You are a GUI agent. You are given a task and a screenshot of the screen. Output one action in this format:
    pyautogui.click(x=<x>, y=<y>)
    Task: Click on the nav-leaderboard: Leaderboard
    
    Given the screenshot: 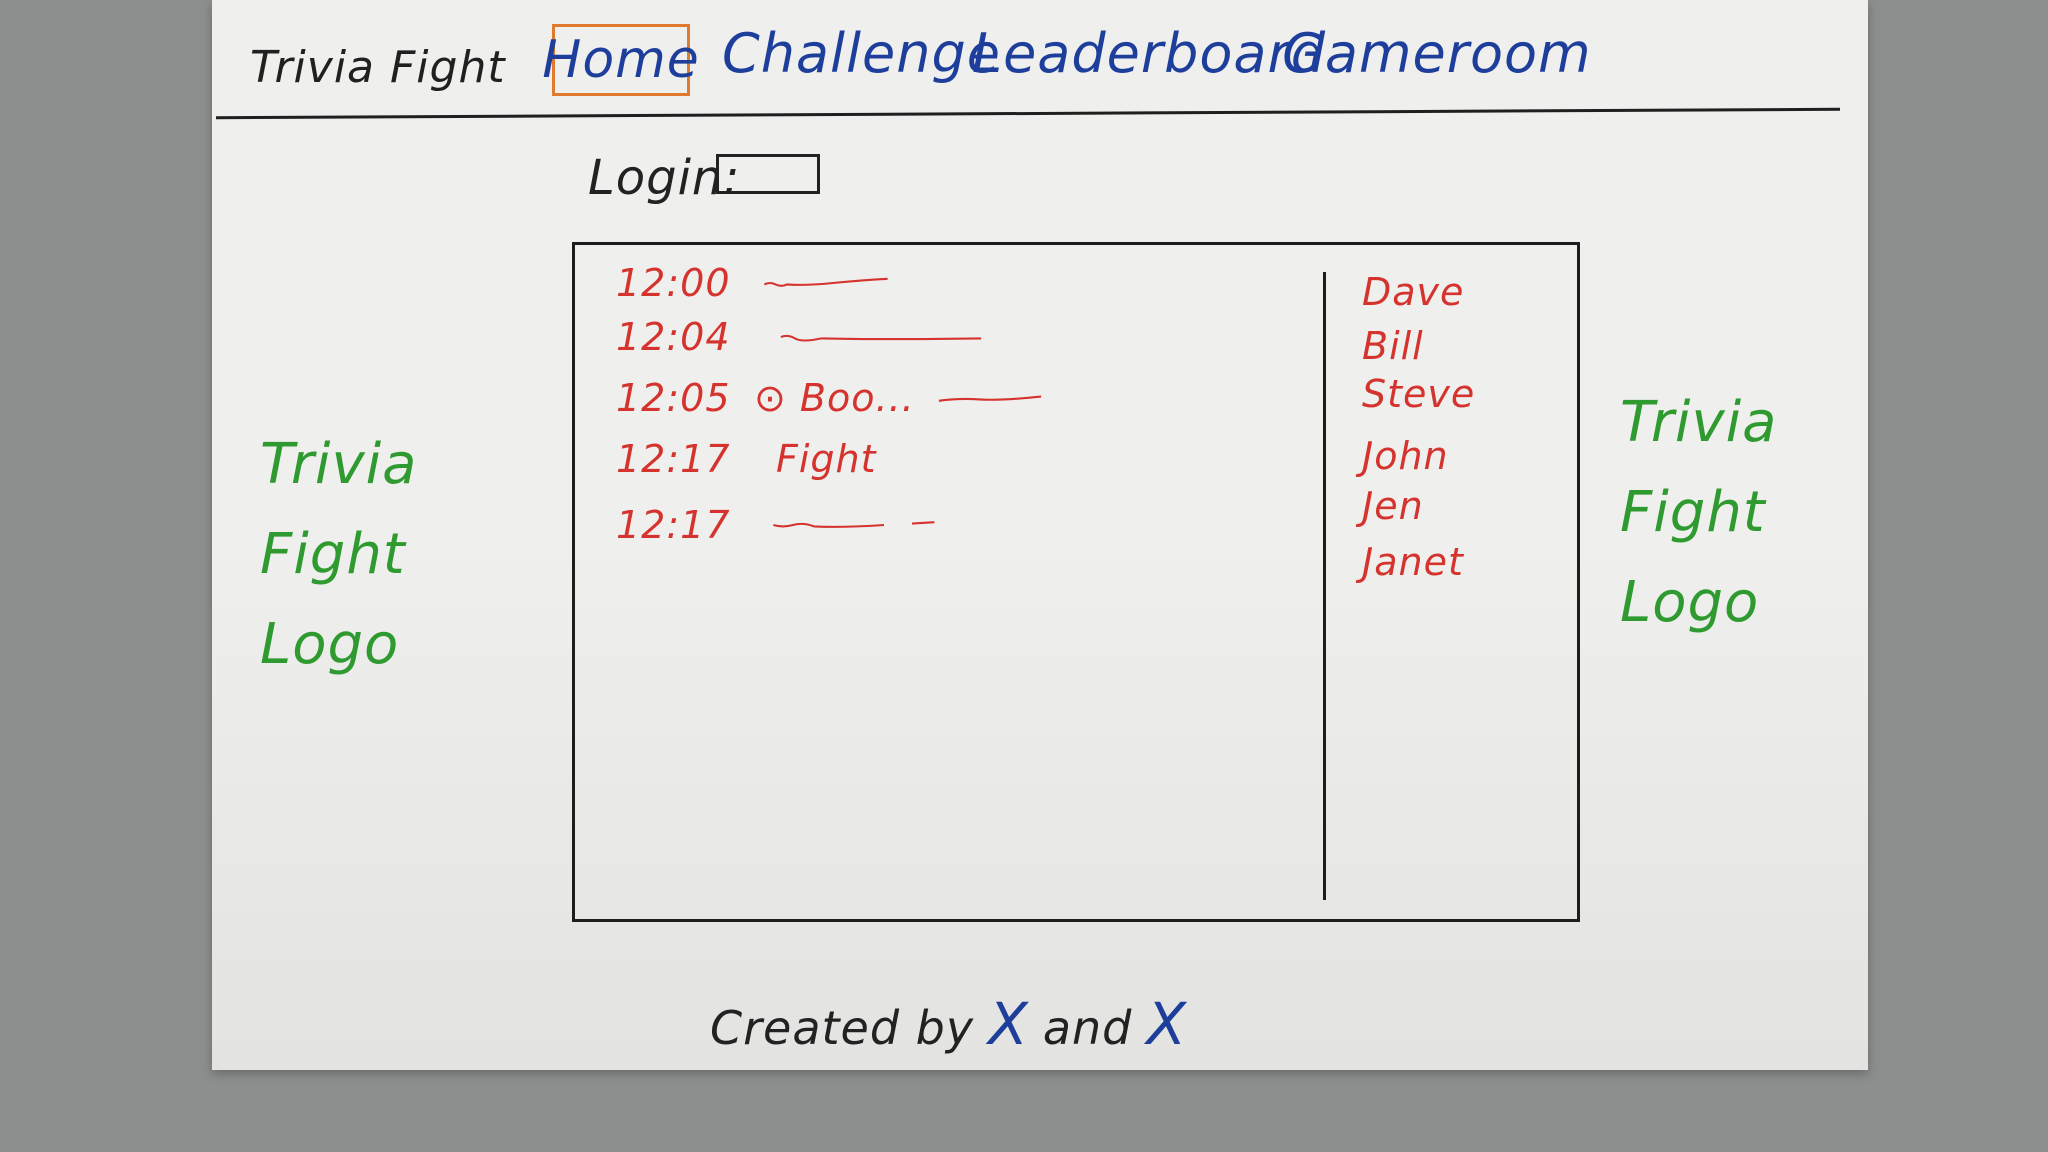 What is the action you would take?
    pyautogui.click(x=1149, y=53)
    